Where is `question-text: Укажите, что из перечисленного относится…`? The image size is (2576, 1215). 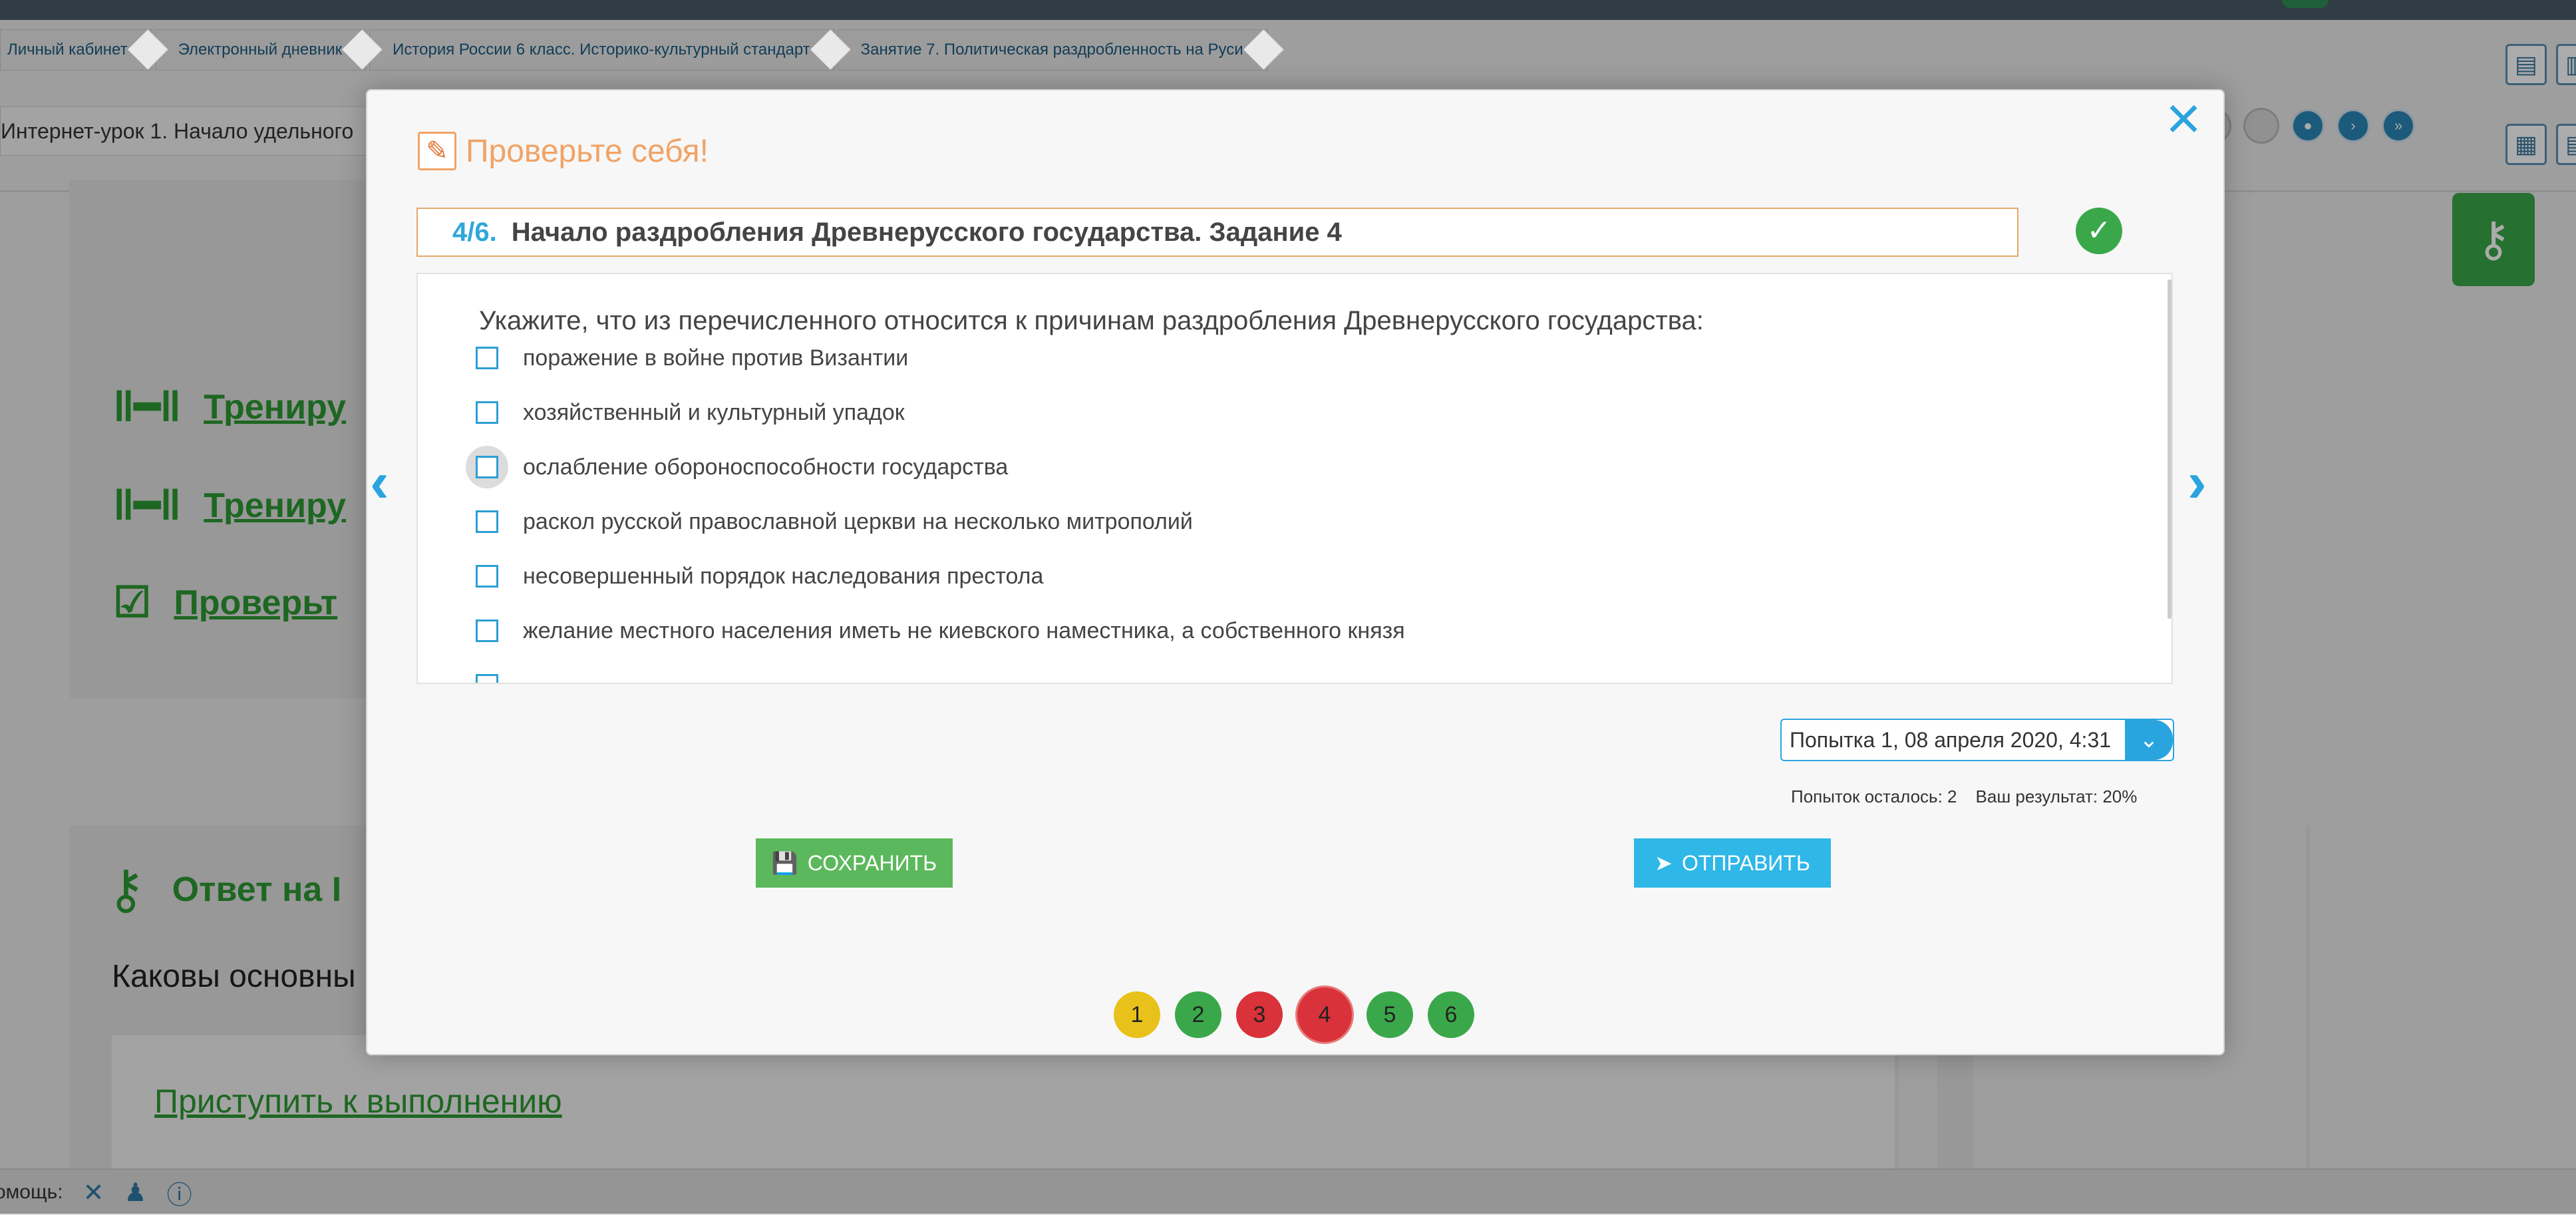
question-text: Укажите, что из перечисленного относится… is located at coordinates (1091, 320).